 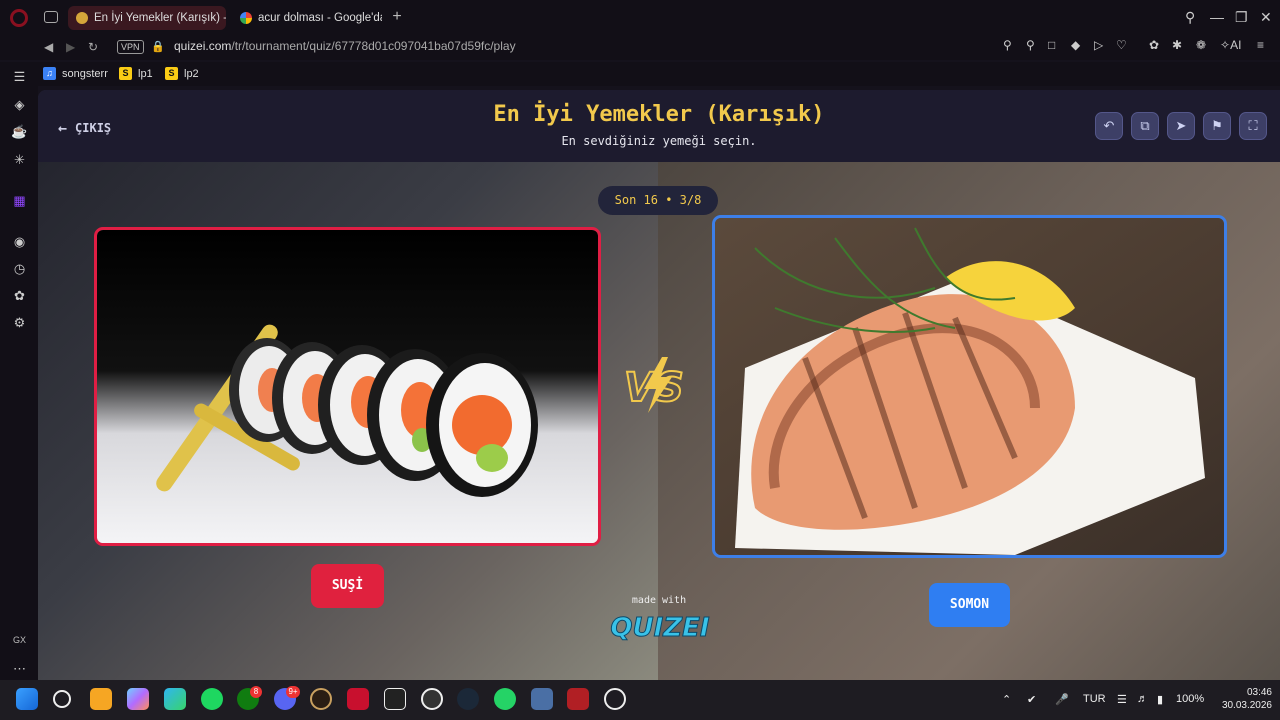 I want to click on bookmark-songsterr: ♫ songsterr, so click(x=75, y=73).